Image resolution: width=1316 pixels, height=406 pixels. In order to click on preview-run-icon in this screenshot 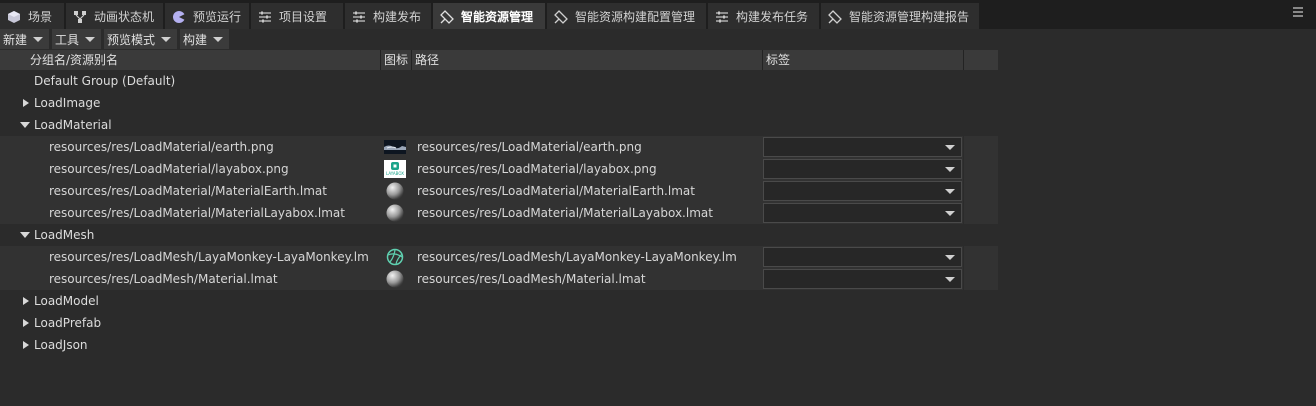, I will do `click(179, 17)`.